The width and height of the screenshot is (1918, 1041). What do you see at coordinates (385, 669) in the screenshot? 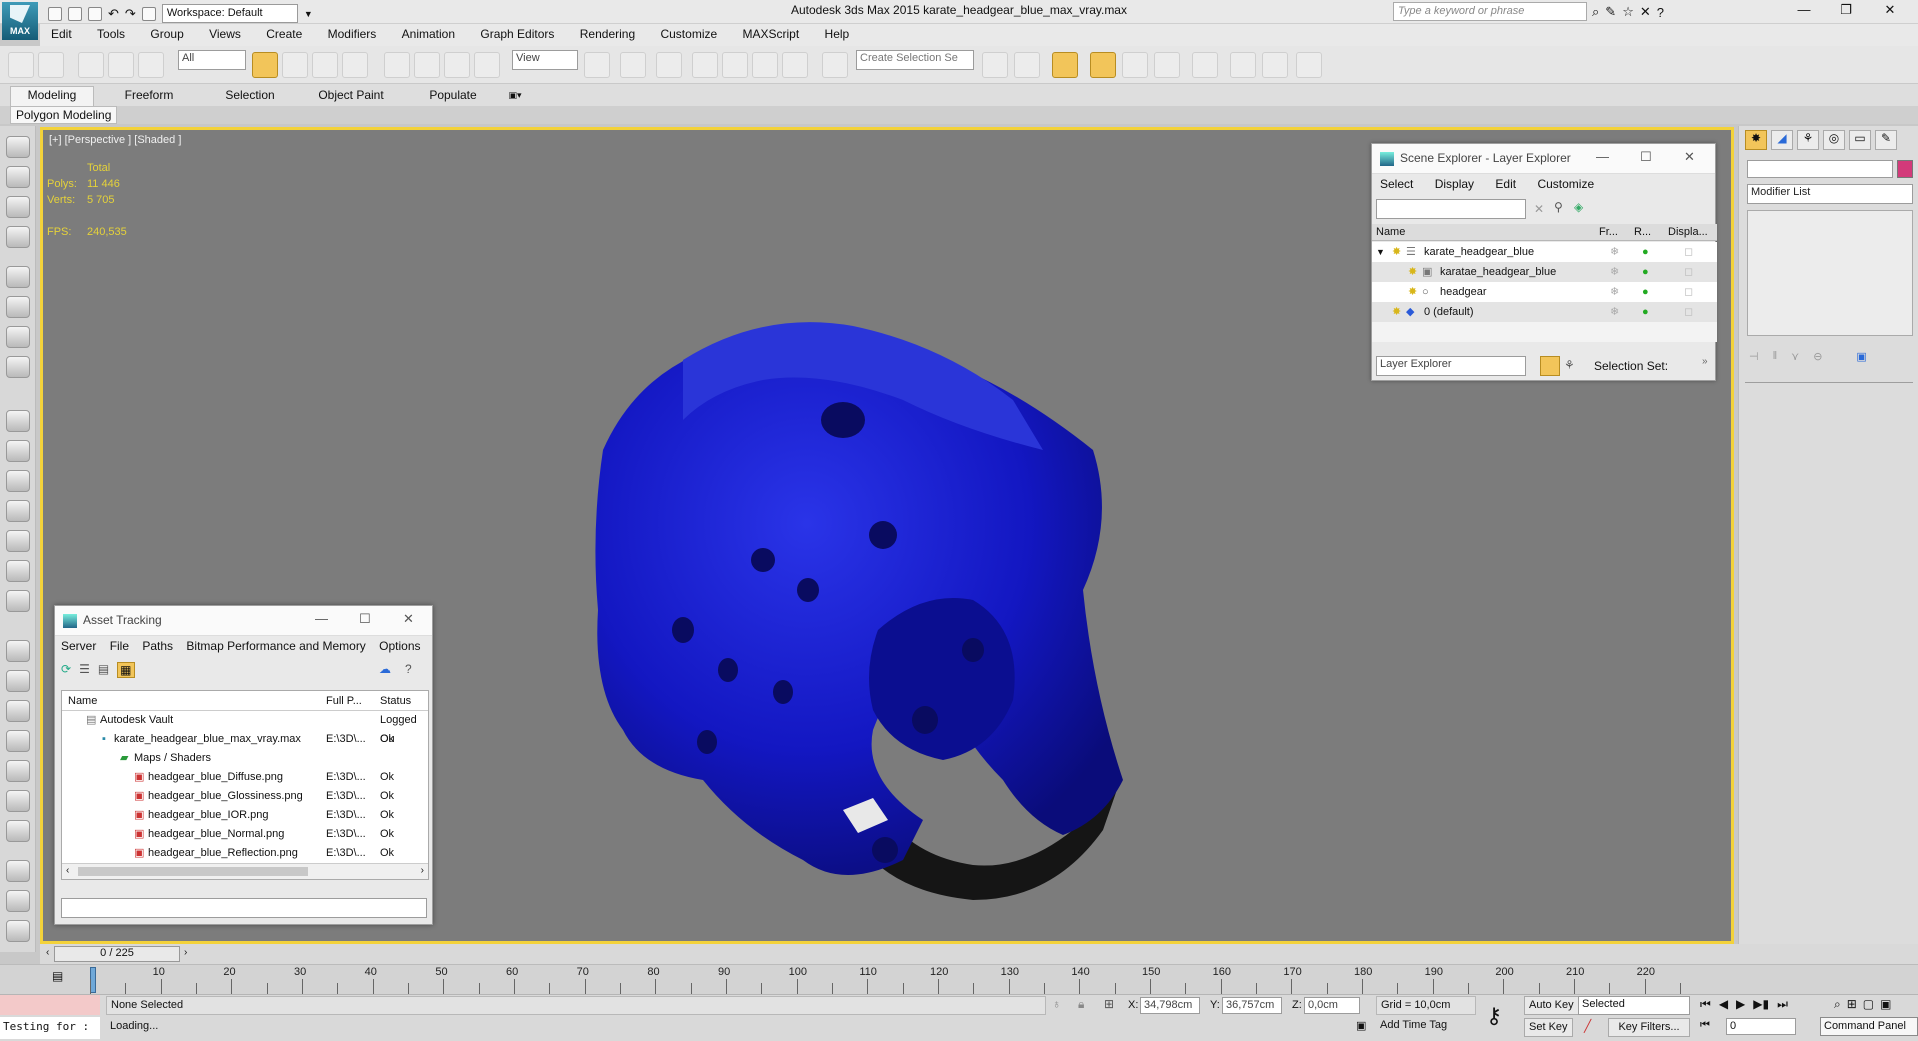
I see `vault-connect-icon: ☁` at bounding box center [385, 669].